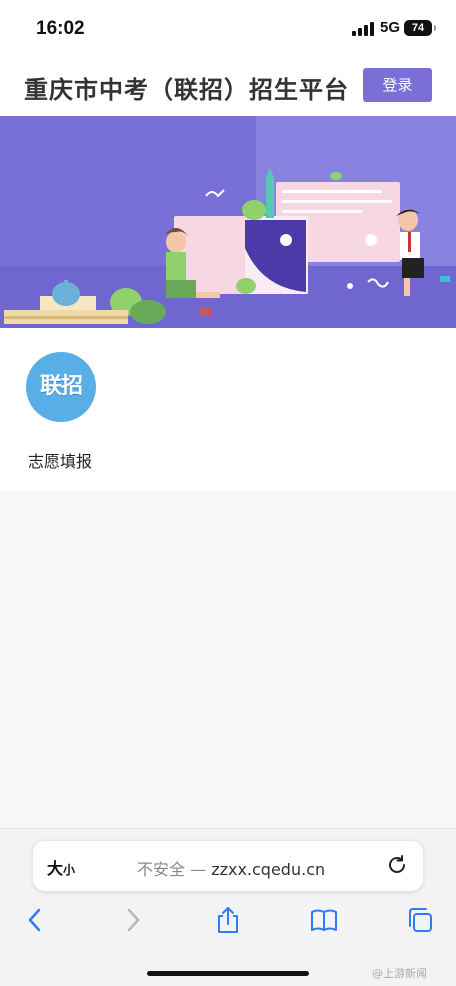 Image resolution: width=456 pixels, height=986 pixels. I want to click on text-size-large: 大, so click(55, 868).